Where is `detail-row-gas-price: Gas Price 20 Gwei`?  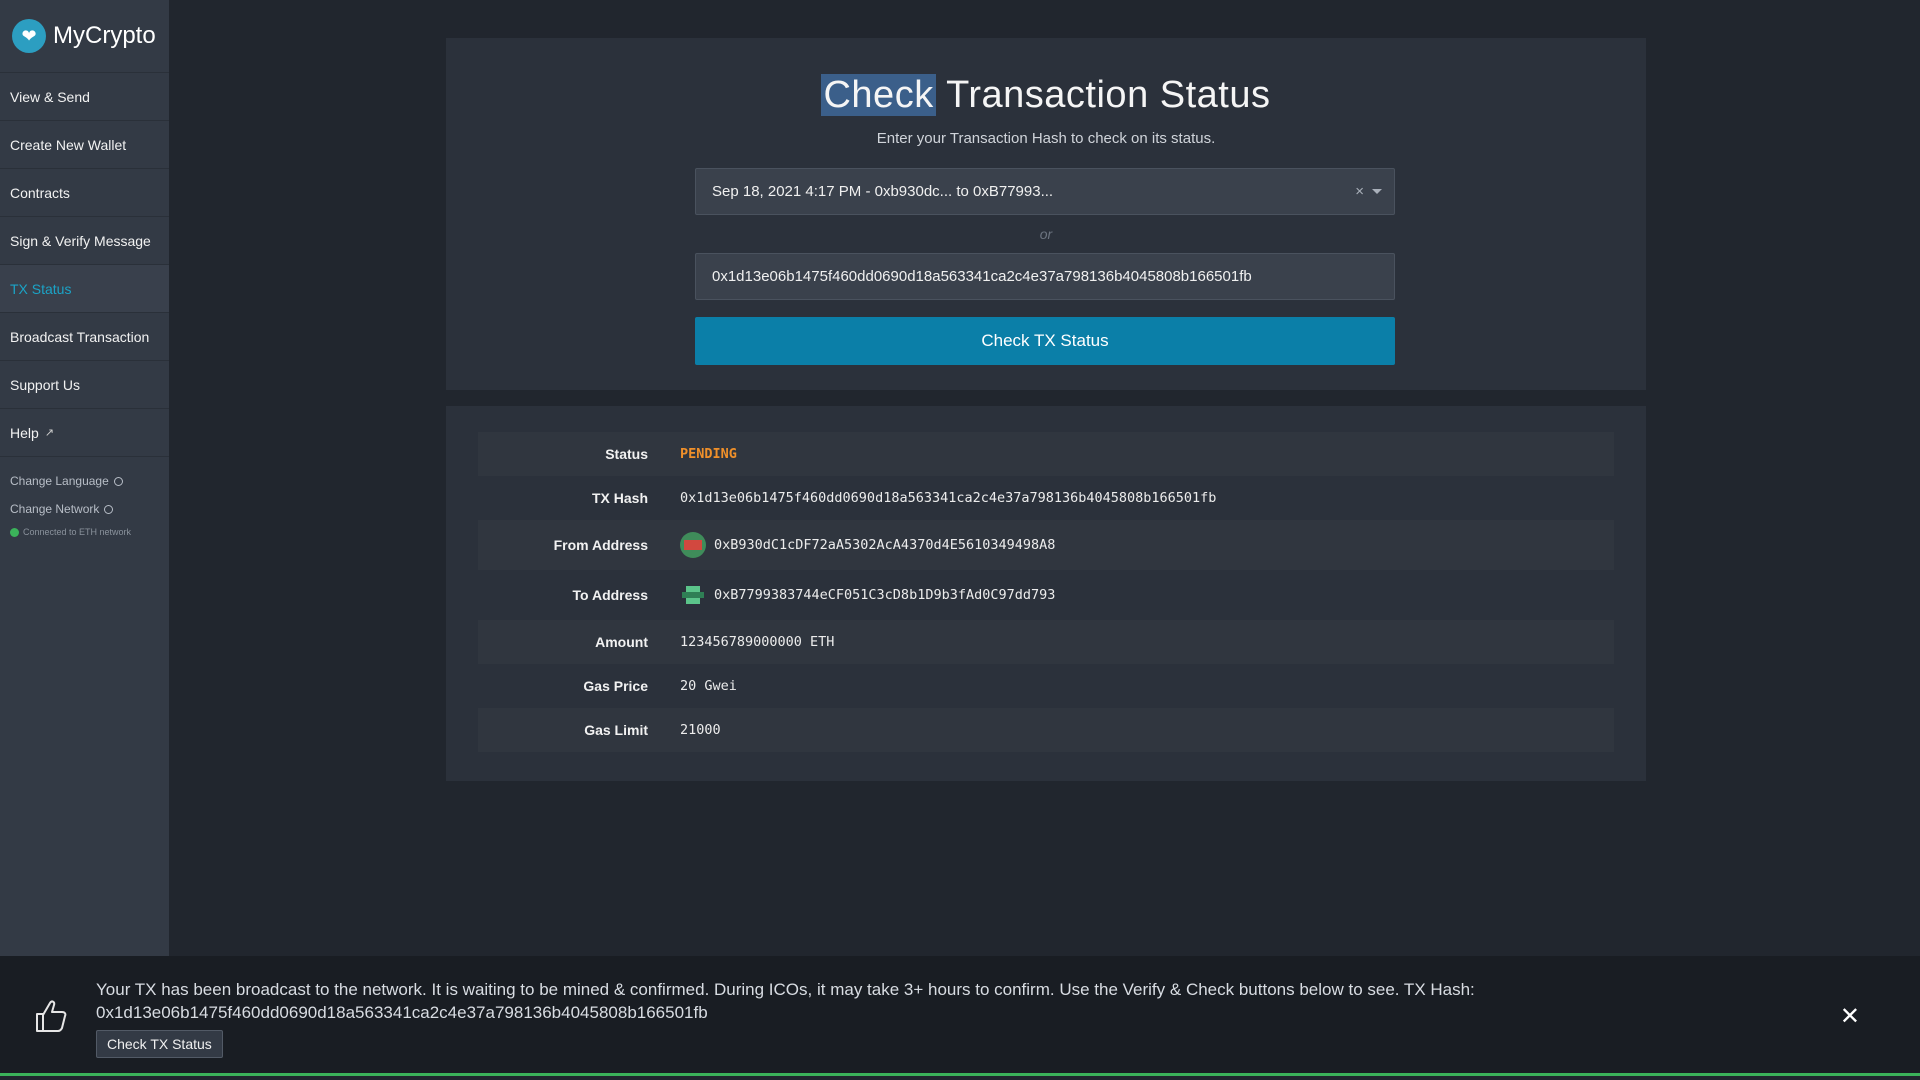 detail-row-gas-price: Gas Price 20 Gwei is located at coordinates (1046, 686).